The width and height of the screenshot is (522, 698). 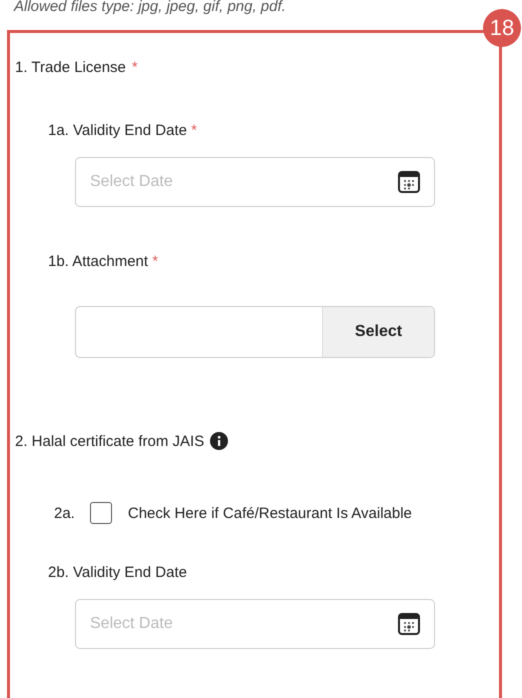 I want to click on step-number: 18, so click(x=502, y=28).